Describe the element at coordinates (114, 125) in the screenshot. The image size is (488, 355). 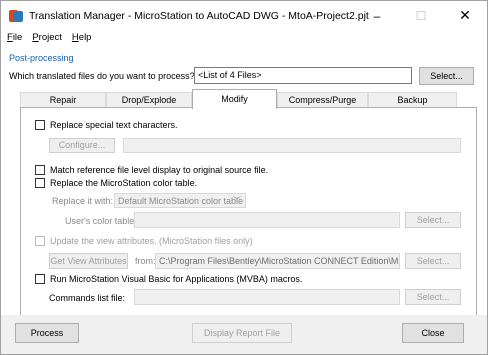
I see `replace-special-text-label: Replace special text characters.` at that location.